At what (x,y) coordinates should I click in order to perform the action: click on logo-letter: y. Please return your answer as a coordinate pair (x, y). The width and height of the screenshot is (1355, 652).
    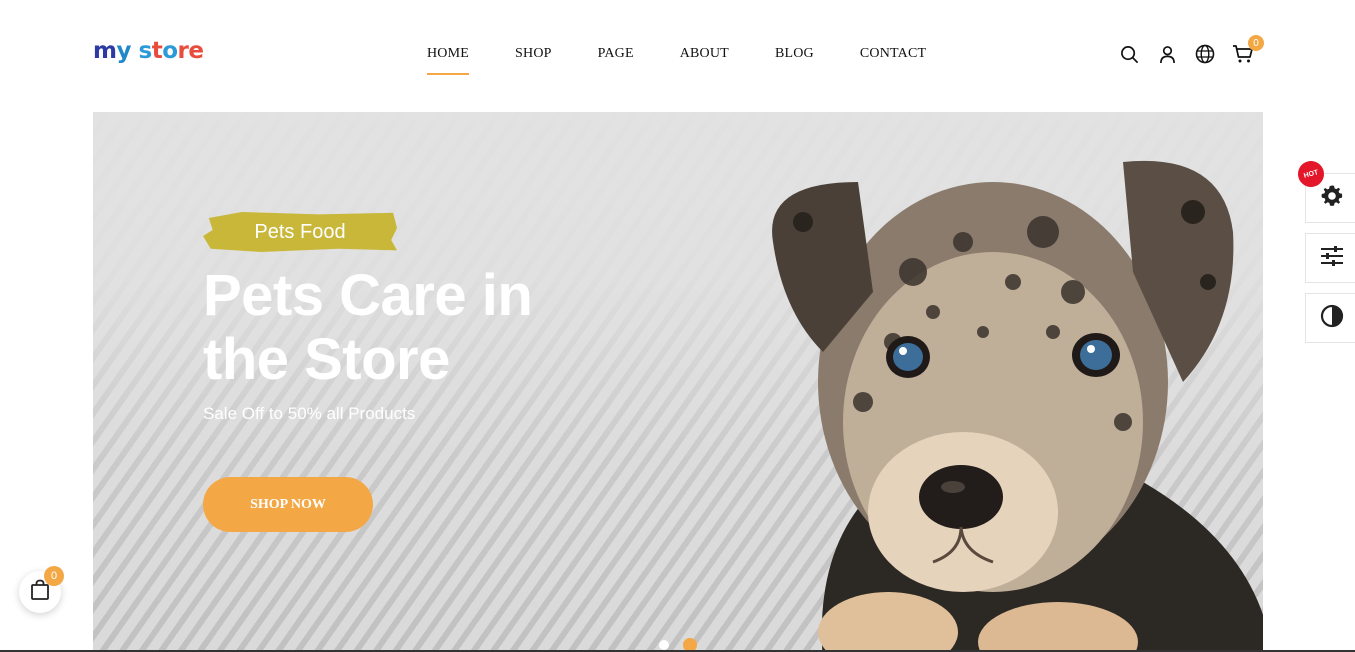
    Looking at the image, I should click on (123, 51).